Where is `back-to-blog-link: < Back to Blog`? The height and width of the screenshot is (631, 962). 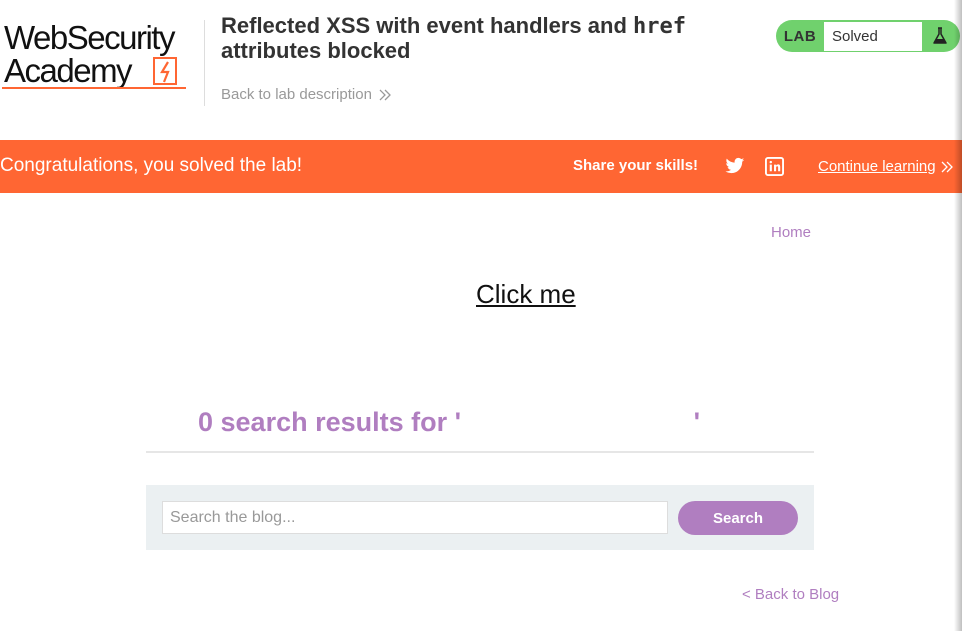
back-to-blog-link: < Back to Blog is located at coordinates (790, 594).